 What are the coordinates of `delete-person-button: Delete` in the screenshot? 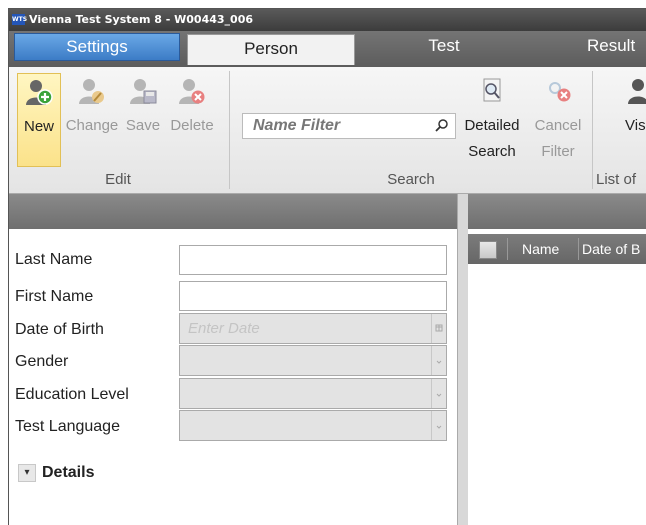 It's located at (192, 119).